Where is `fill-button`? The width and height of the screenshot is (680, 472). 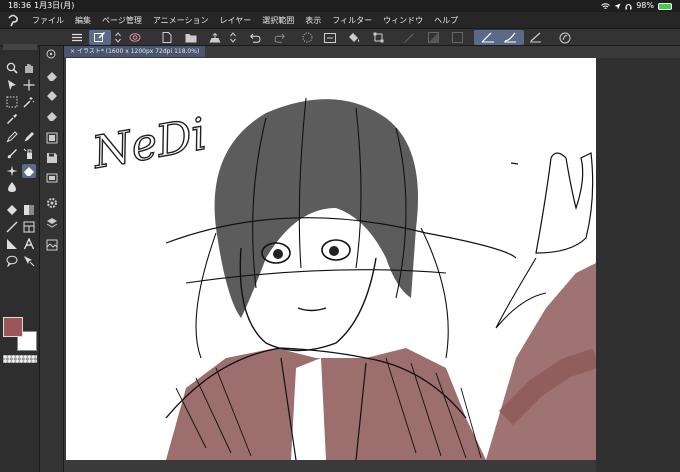
fill-button is located at coordinates (354, 37).